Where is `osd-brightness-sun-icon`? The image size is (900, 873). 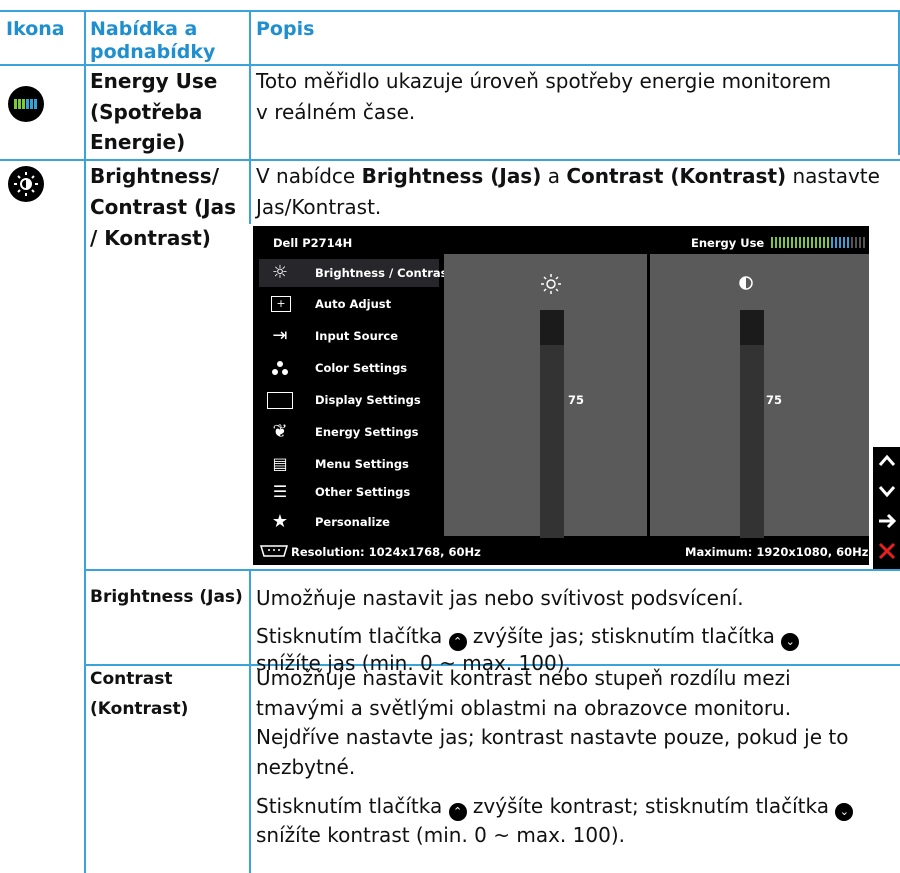 osd-brightness-sun-icon is located at coordinates (551, 284).